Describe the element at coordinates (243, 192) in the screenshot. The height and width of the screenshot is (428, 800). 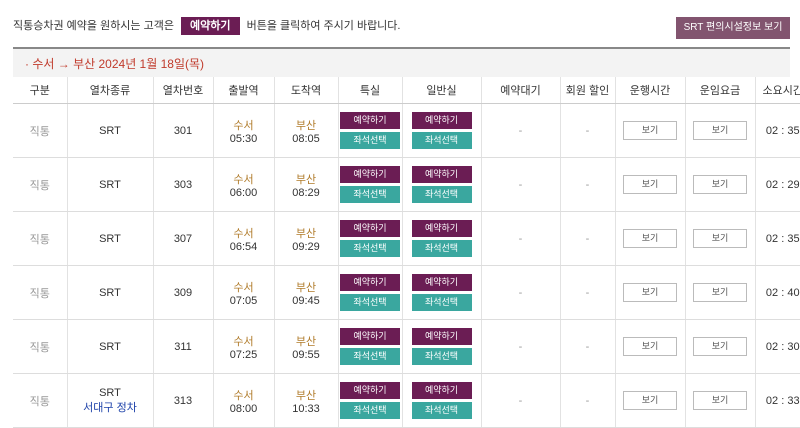
I see `departure-time: 06:00` at that location.